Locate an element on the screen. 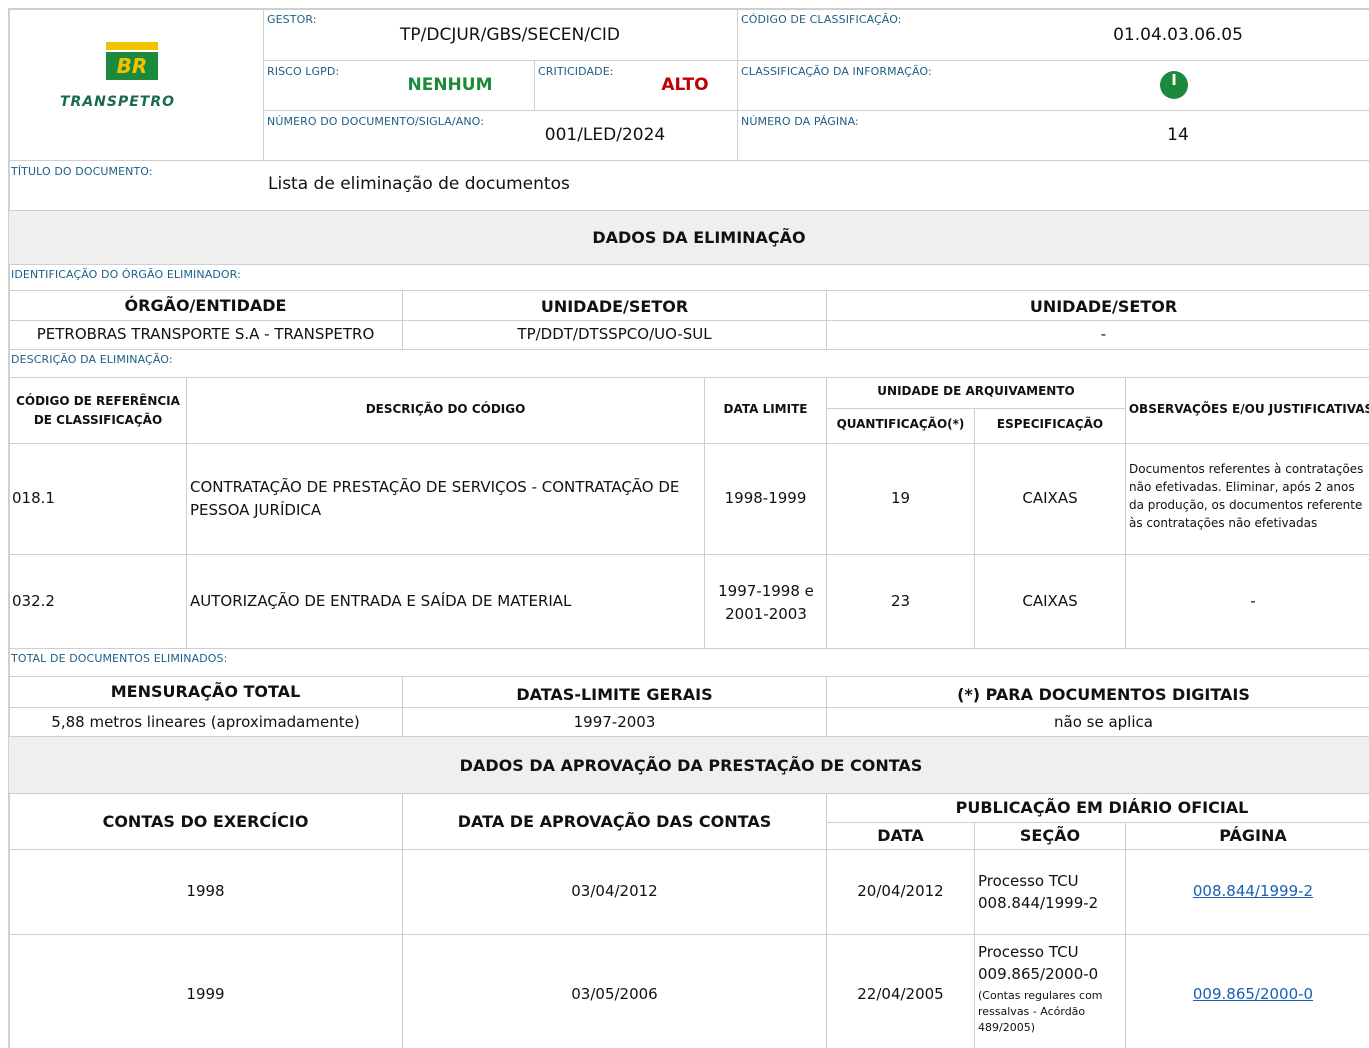  th-observacoes: OBSERVAÇÕES E/OU JUSTIFICATIVAS is located at coordinates (1248, 409).